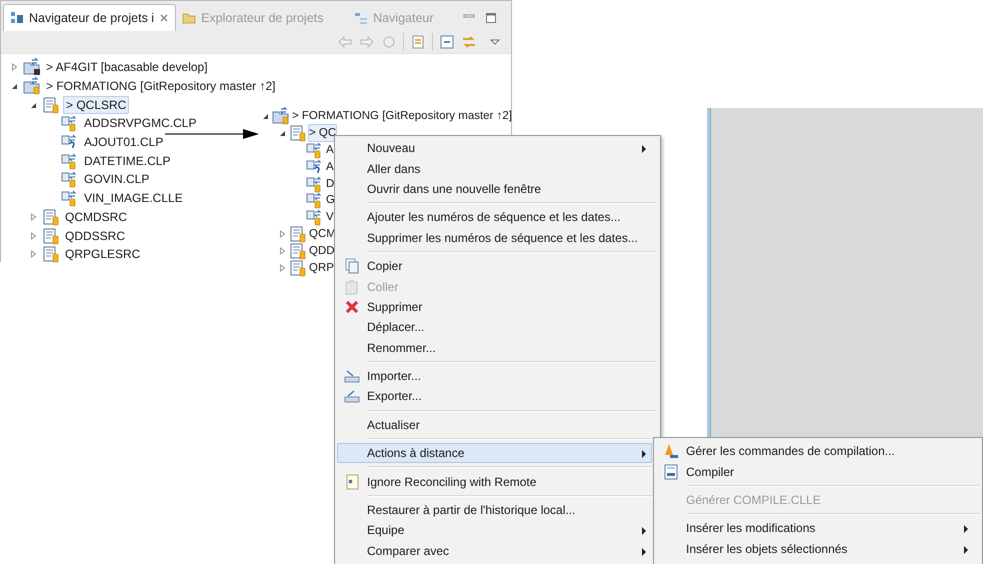 The height and width of the screenshot is (564, 983). I want to click on maximize-icon, so click(491, 18).